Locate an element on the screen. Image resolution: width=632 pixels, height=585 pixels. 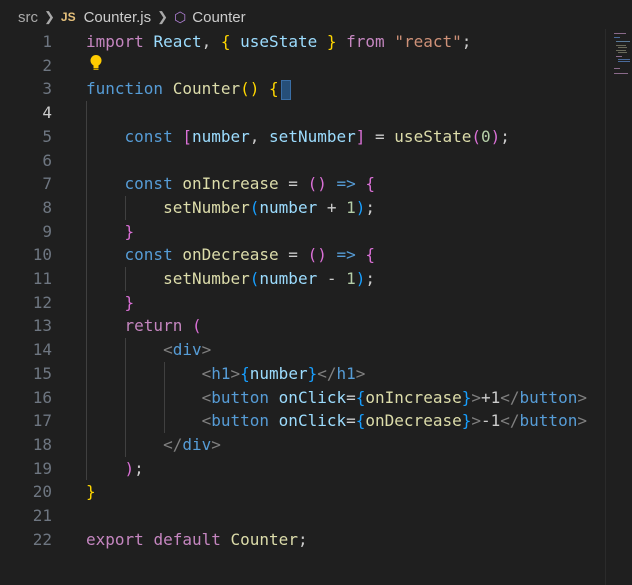
line-number: 15 is located at coordinates (42, 373).